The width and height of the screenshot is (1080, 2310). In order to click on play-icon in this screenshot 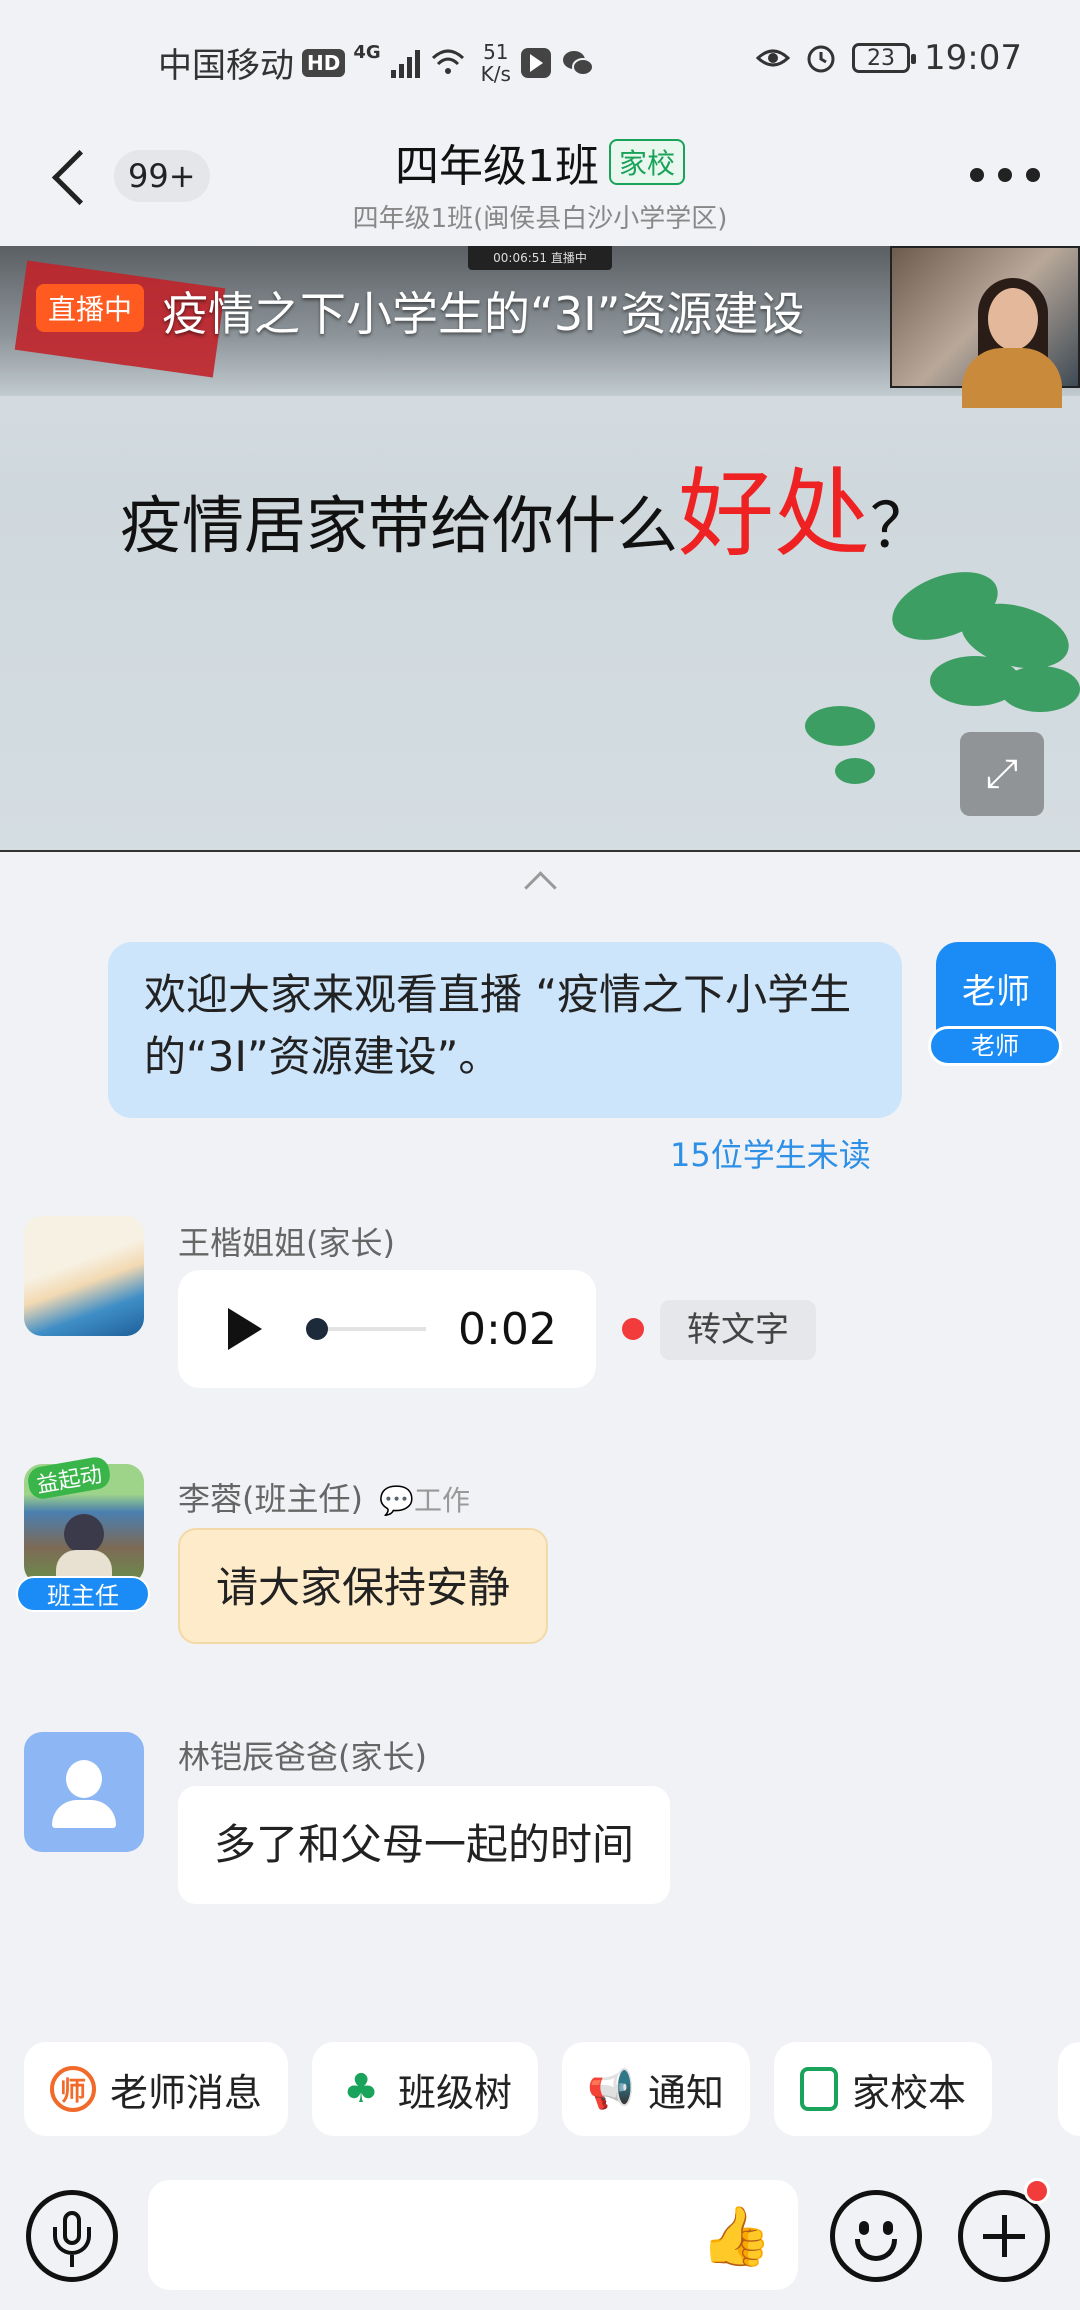, I will do `click(245, 1329)`.